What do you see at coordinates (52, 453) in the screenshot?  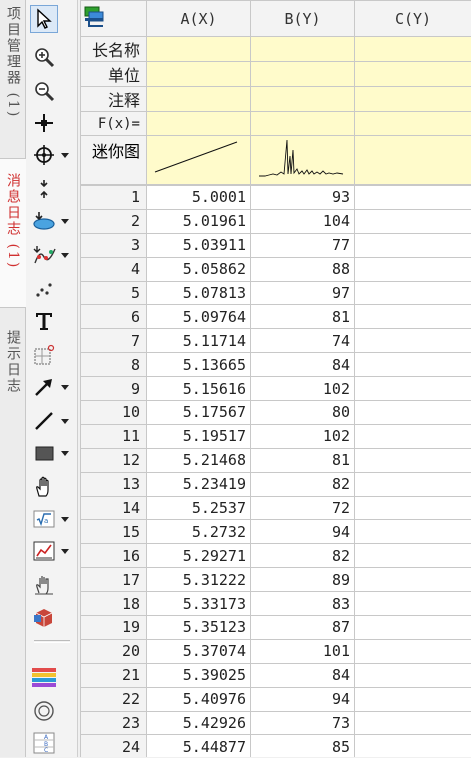 I see `rectangle-tool-button` at bounding box center [52, 453].